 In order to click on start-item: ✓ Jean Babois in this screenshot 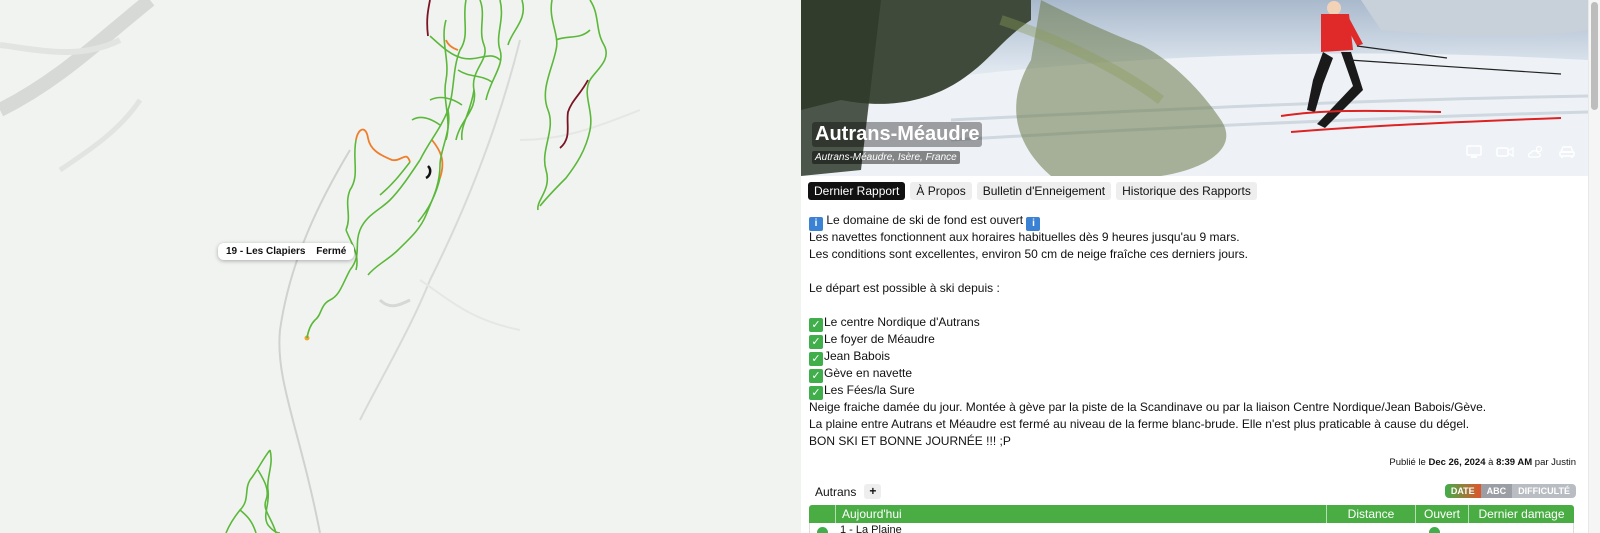, I will do `click(1194, 357)`.